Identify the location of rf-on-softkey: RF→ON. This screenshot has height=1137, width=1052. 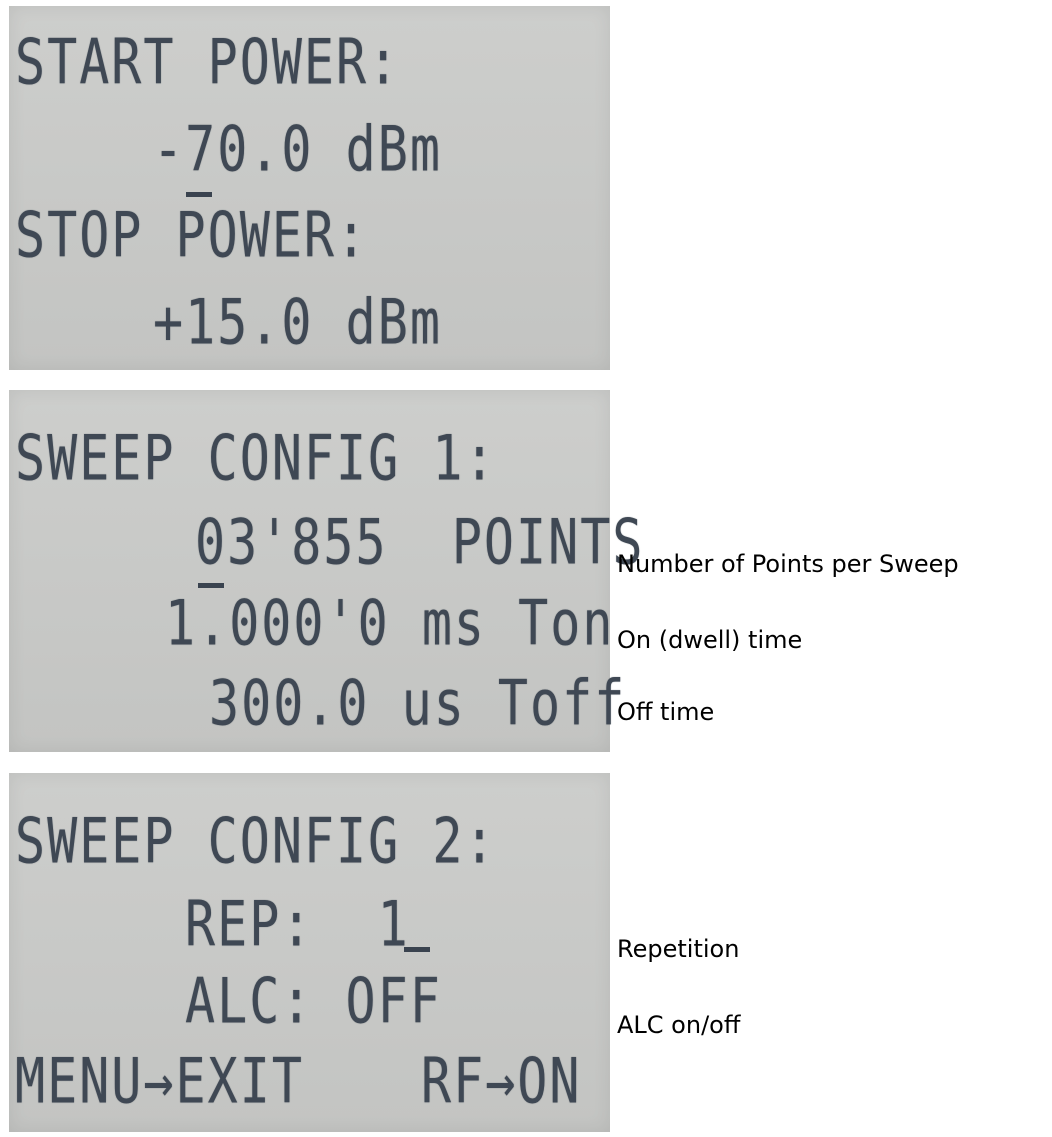
(501, 1081).